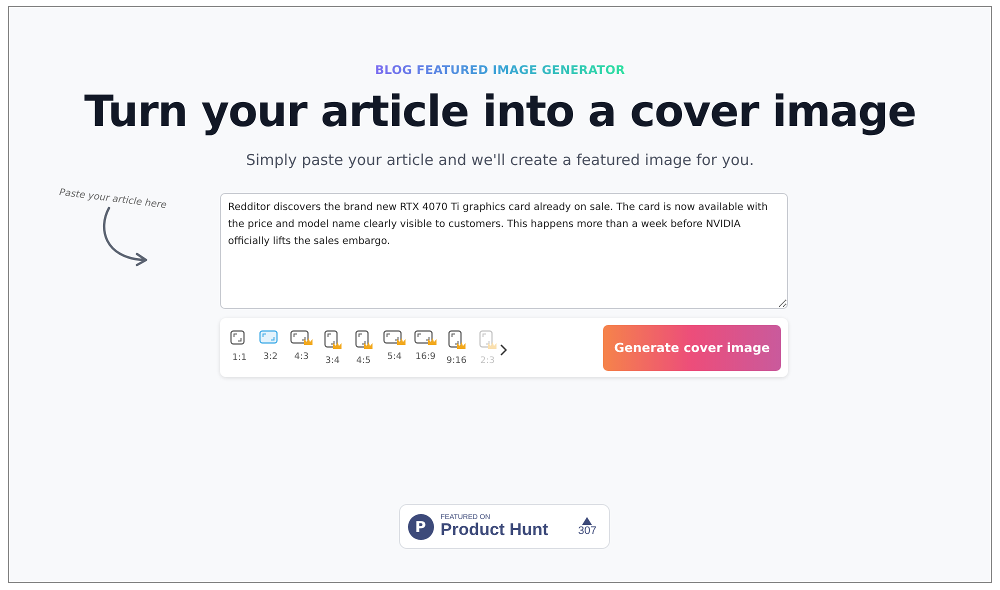 The image size is (1000, 590). What do you see at coordinates (500, 160) in the screenshot?
I see `page-subtitle: Simply paste your article and we'll create a featured image for you.` at bounding box center [500, 160].